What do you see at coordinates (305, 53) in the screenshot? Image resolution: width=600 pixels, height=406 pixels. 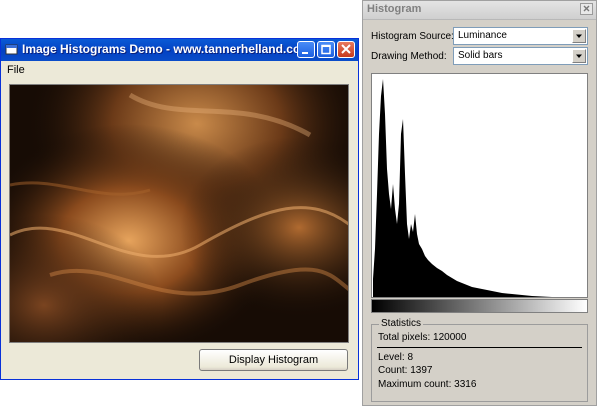 I see `minimize-icon` at bounding box center [305, 53].